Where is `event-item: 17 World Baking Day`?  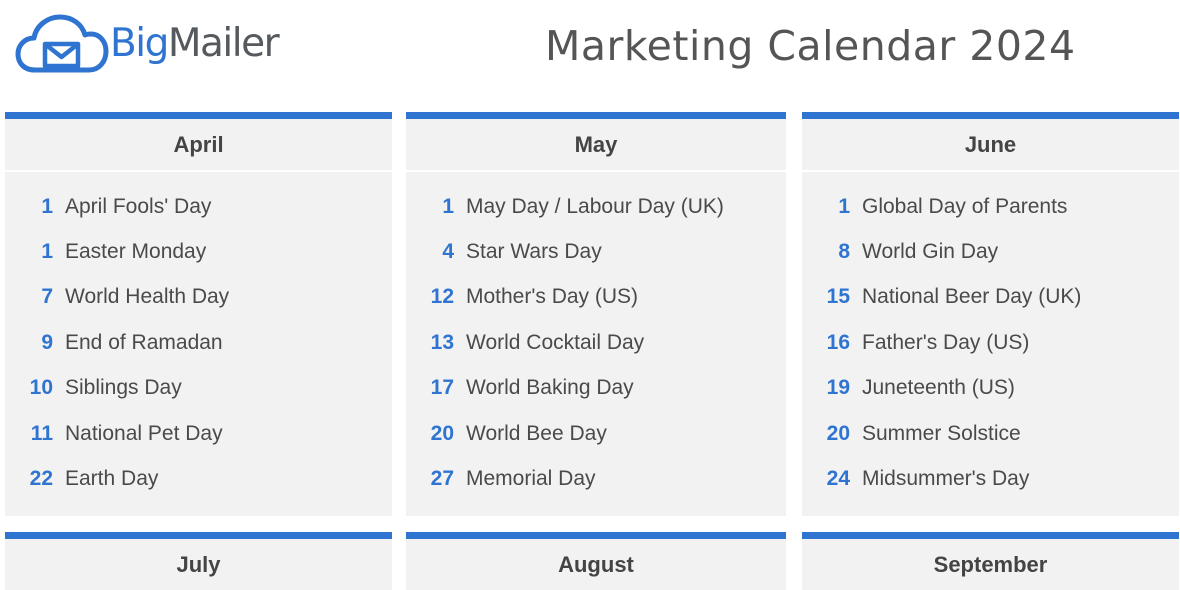
event-item: 17 World Baking Day is located at coordinates (596, 388).